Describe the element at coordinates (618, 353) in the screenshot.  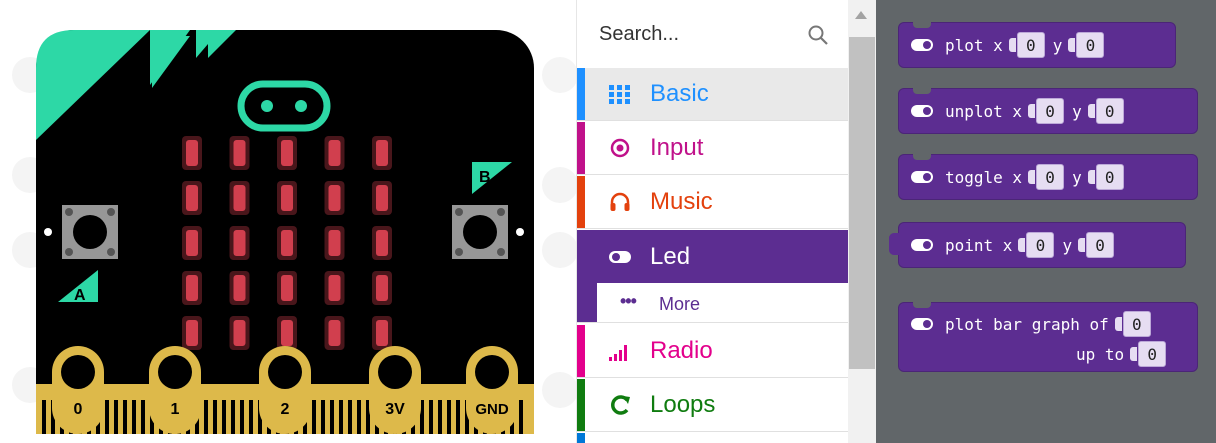
I see `signal-bars-icon` at that location.